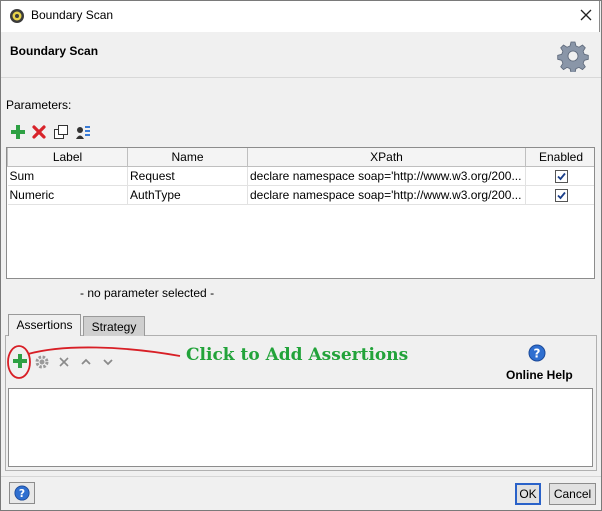 This screenshot has width=602, height=511. I want to click on close-icon, so click(586, 15).